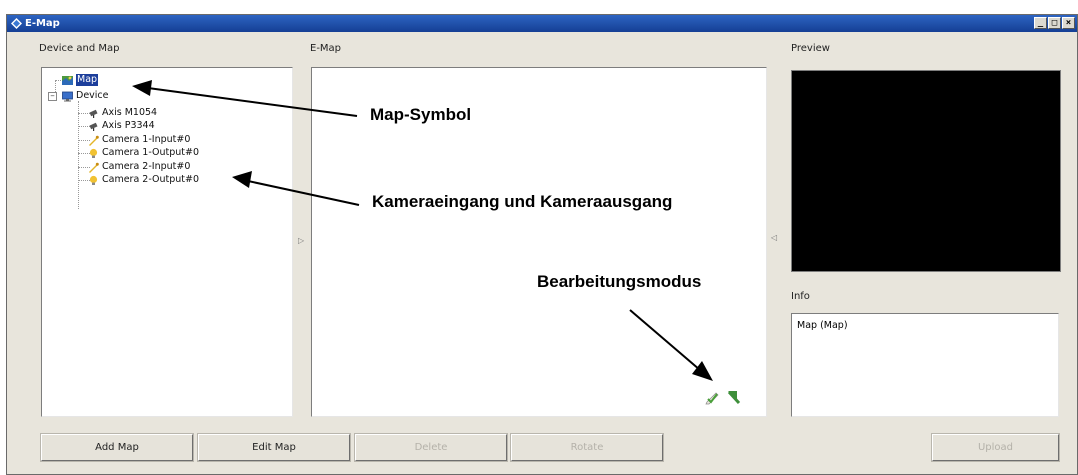  What do you see at coordinates (128, 125) in the screenshot?
I see `tree-label-camera: Axis P3344` at bounding box center [128, 125].